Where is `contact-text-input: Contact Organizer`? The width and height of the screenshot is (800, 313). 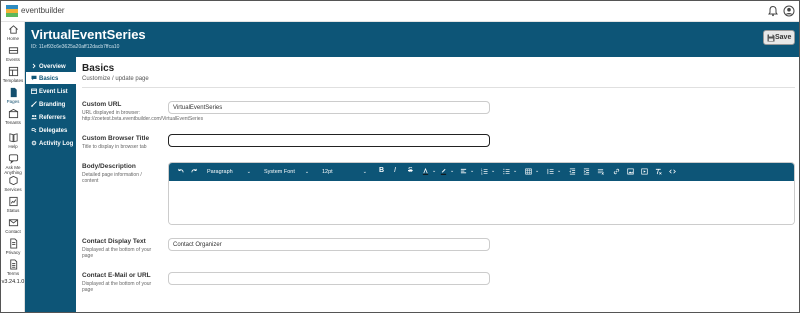
contact-text-input: Contact Organizer is located at coordinates (329, 244).